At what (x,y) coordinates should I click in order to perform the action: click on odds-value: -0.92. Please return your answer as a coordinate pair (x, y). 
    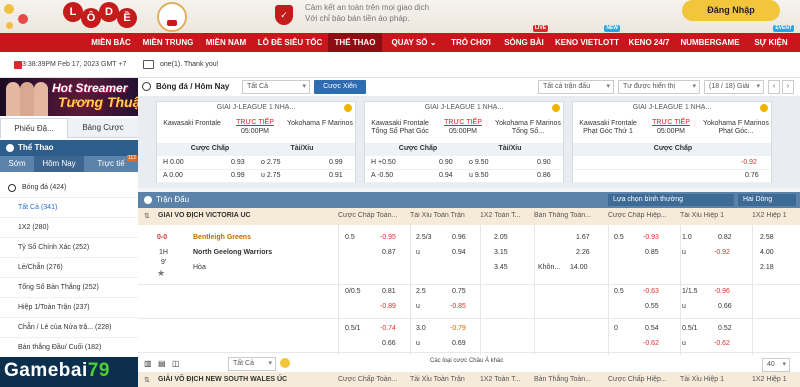
    Looking at the image, I should click on (722, 252).